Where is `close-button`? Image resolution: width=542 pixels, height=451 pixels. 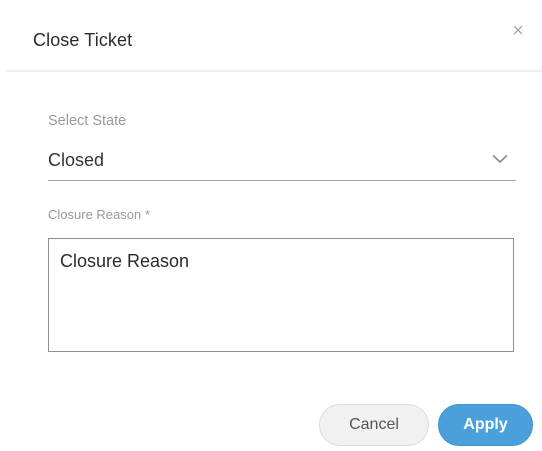 close-button is located at coordinates (518, 30).